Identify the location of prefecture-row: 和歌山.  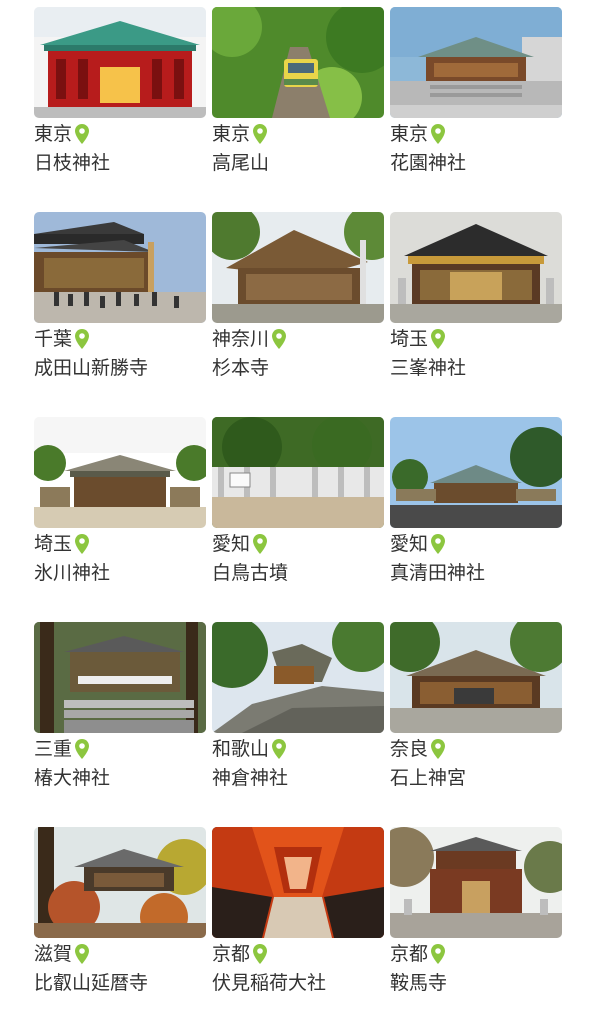
(298, 749).